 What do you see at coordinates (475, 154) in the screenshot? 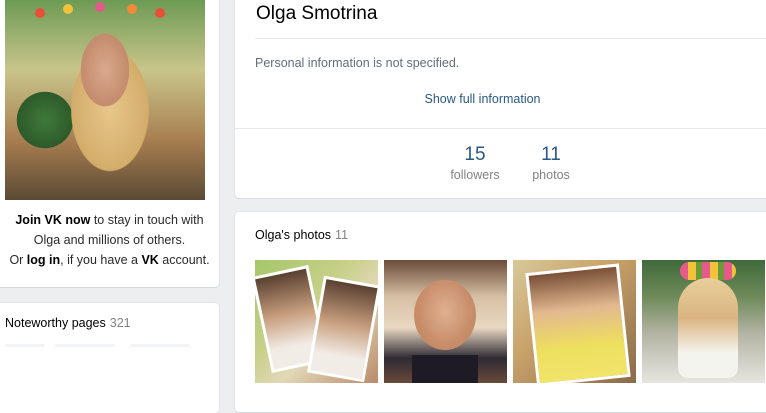
I see `followers-count: 15` at bounding box center [475, 154].